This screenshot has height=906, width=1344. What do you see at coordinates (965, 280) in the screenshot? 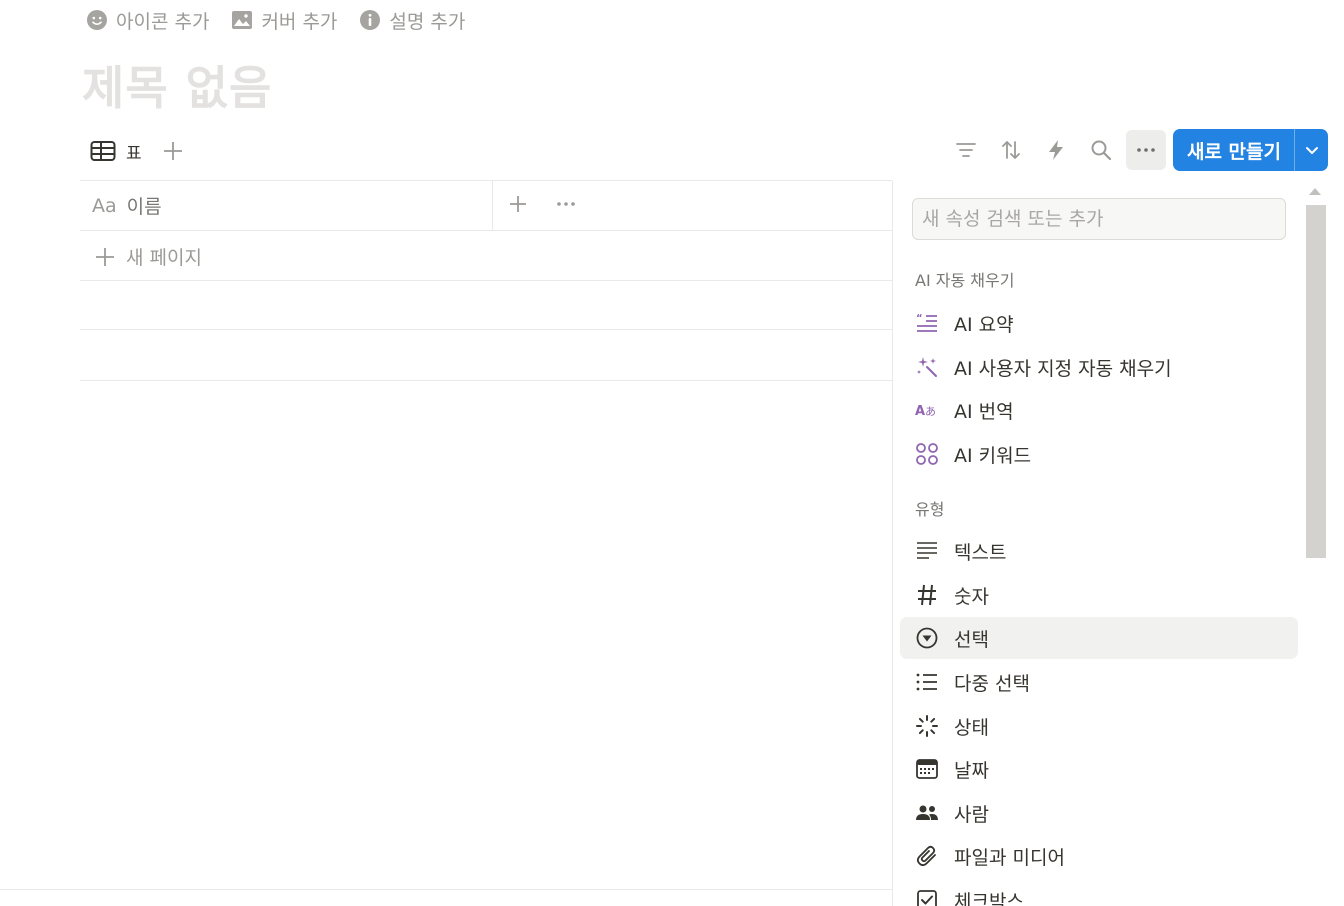
I see `ai-section-label: AI 자동 채우기` at bounding box center [965, 280].